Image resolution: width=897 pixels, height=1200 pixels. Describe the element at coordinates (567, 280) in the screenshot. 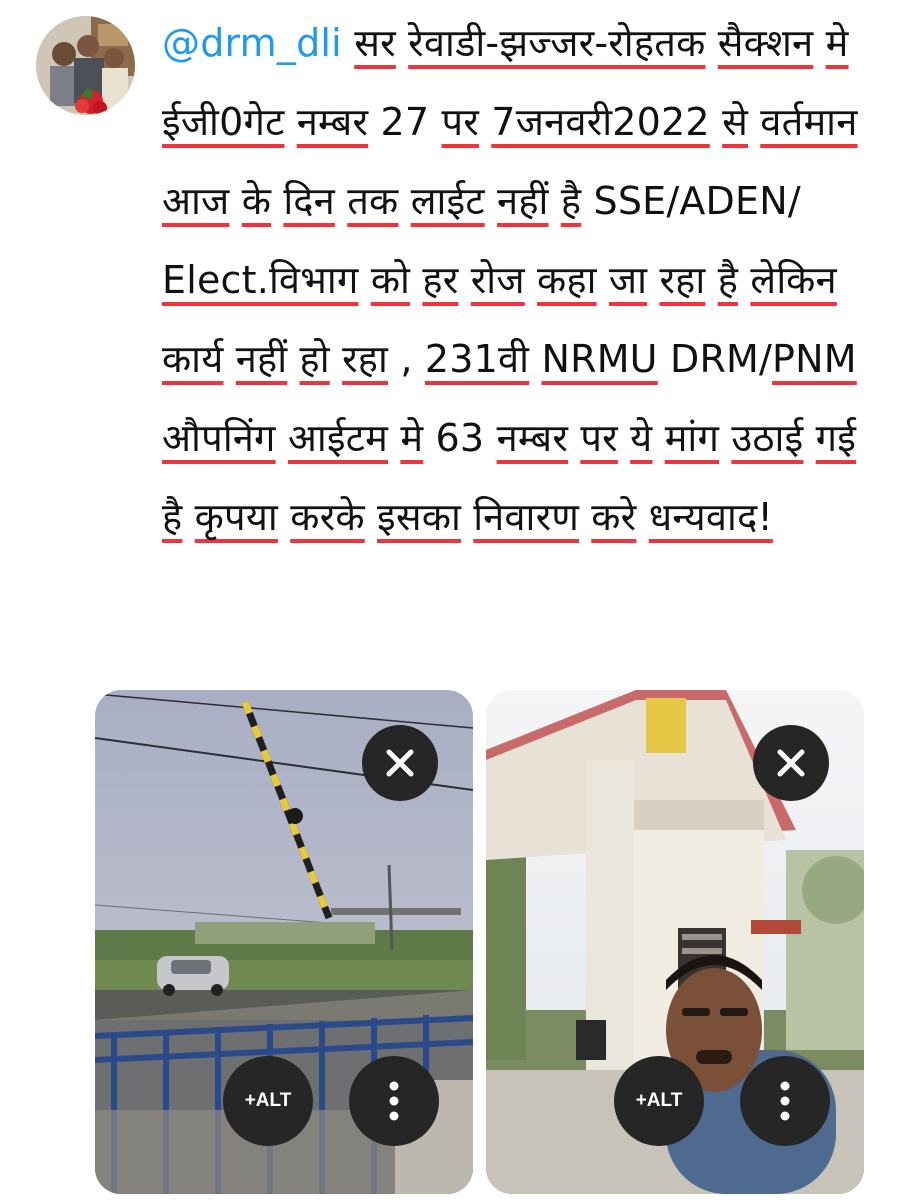

I see `tweet-word: कहा` at that location.